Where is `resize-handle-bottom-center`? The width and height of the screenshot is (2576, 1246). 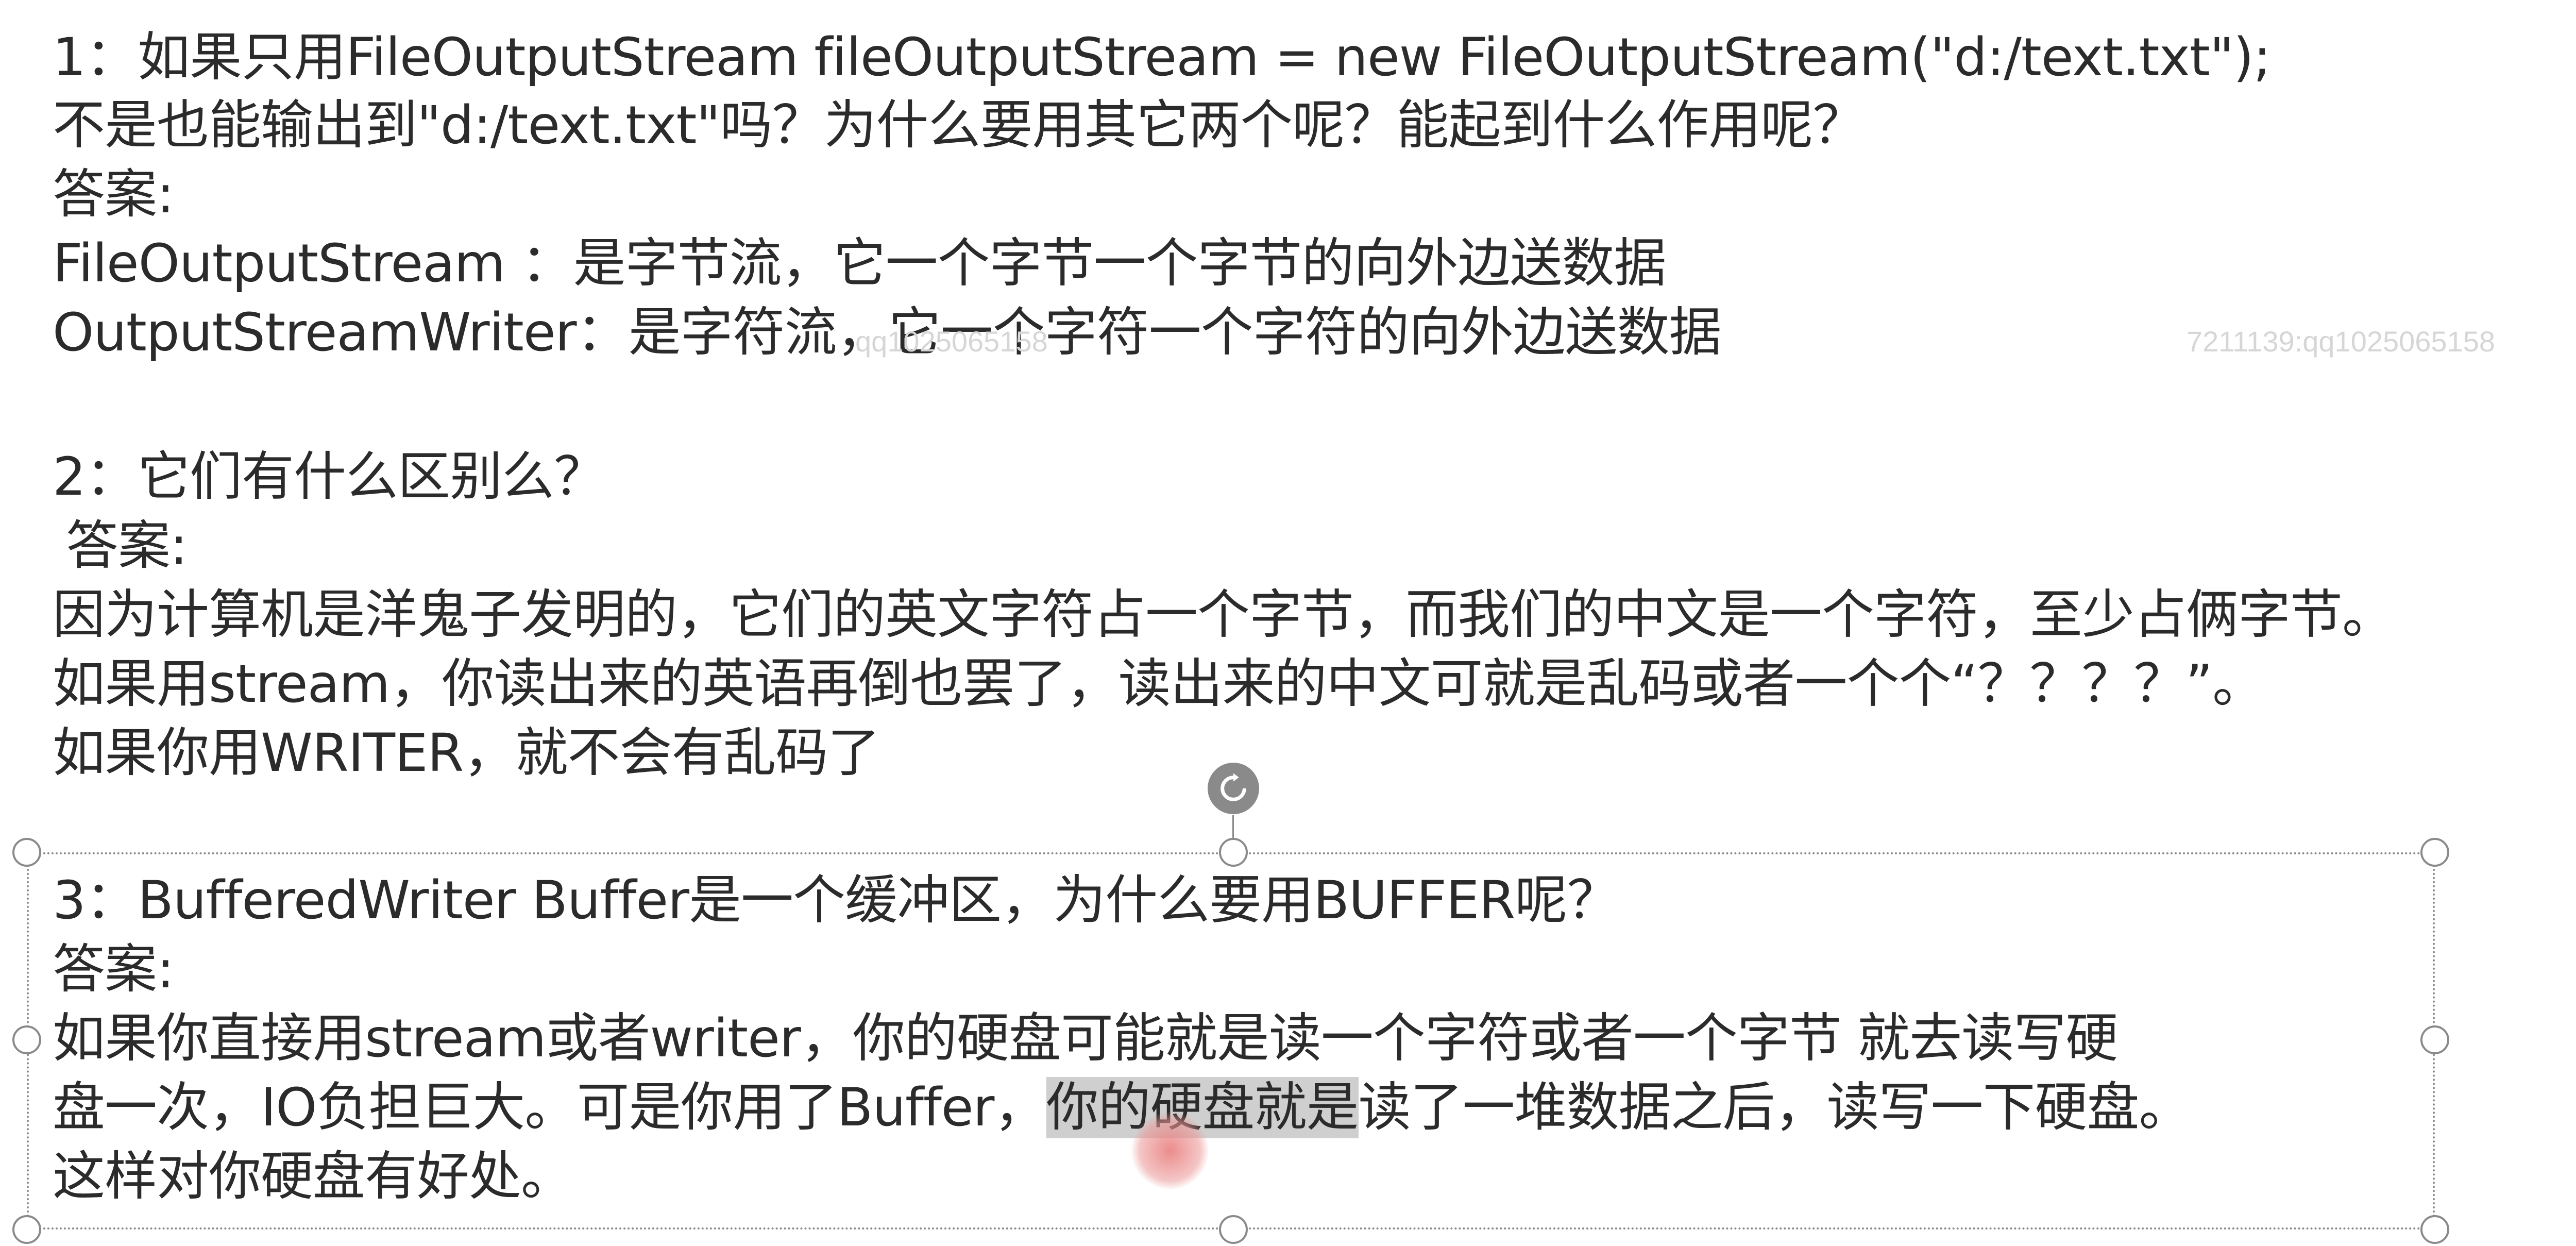
resize-handle-bottom-center is located at coordinates (1233, 1229).